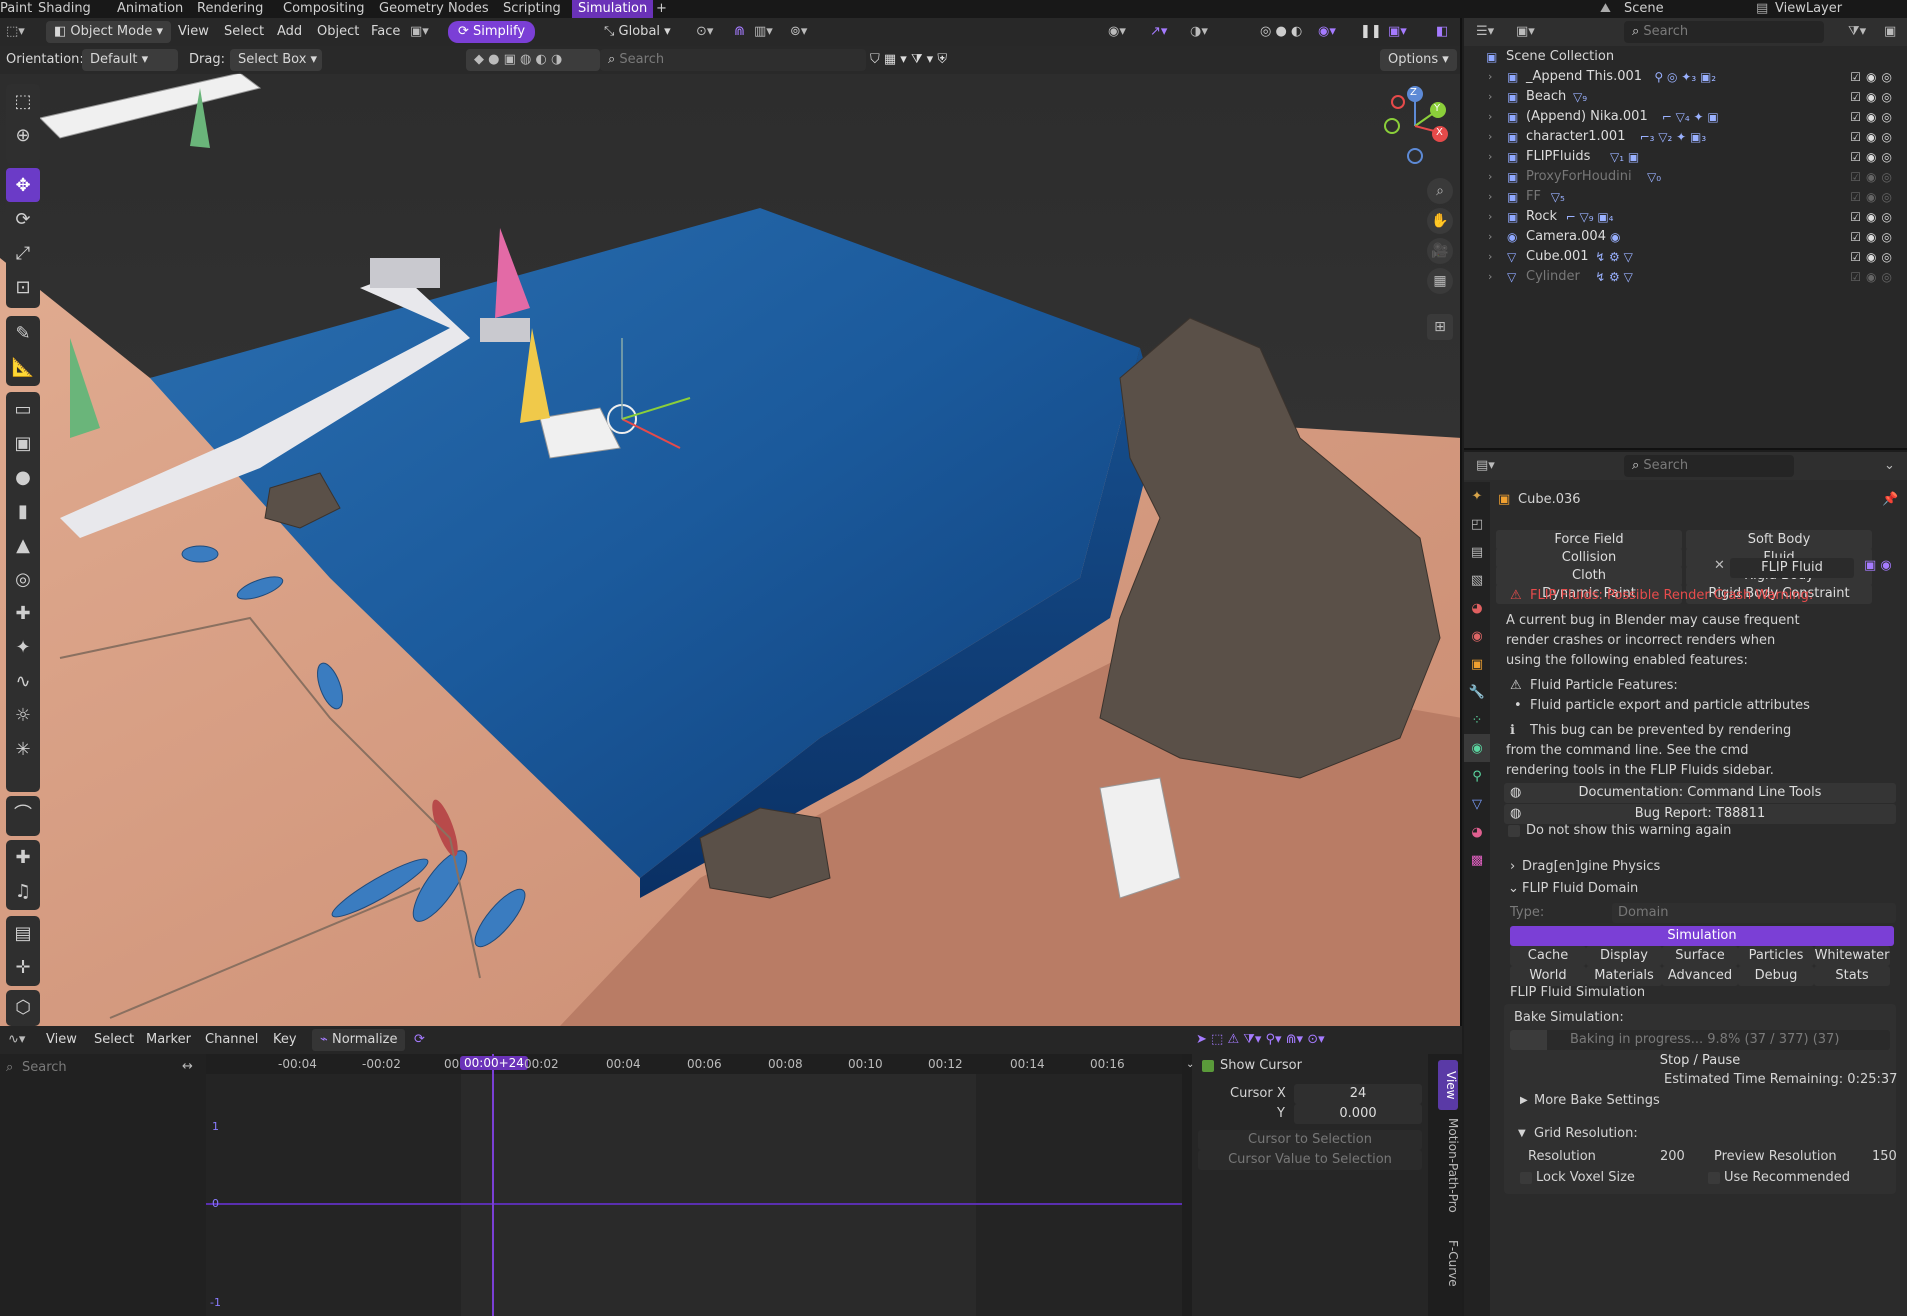  Describe the element at coordinates (1852, 976) in the screenshot. I see `domain-subtab: Stats` at that location.